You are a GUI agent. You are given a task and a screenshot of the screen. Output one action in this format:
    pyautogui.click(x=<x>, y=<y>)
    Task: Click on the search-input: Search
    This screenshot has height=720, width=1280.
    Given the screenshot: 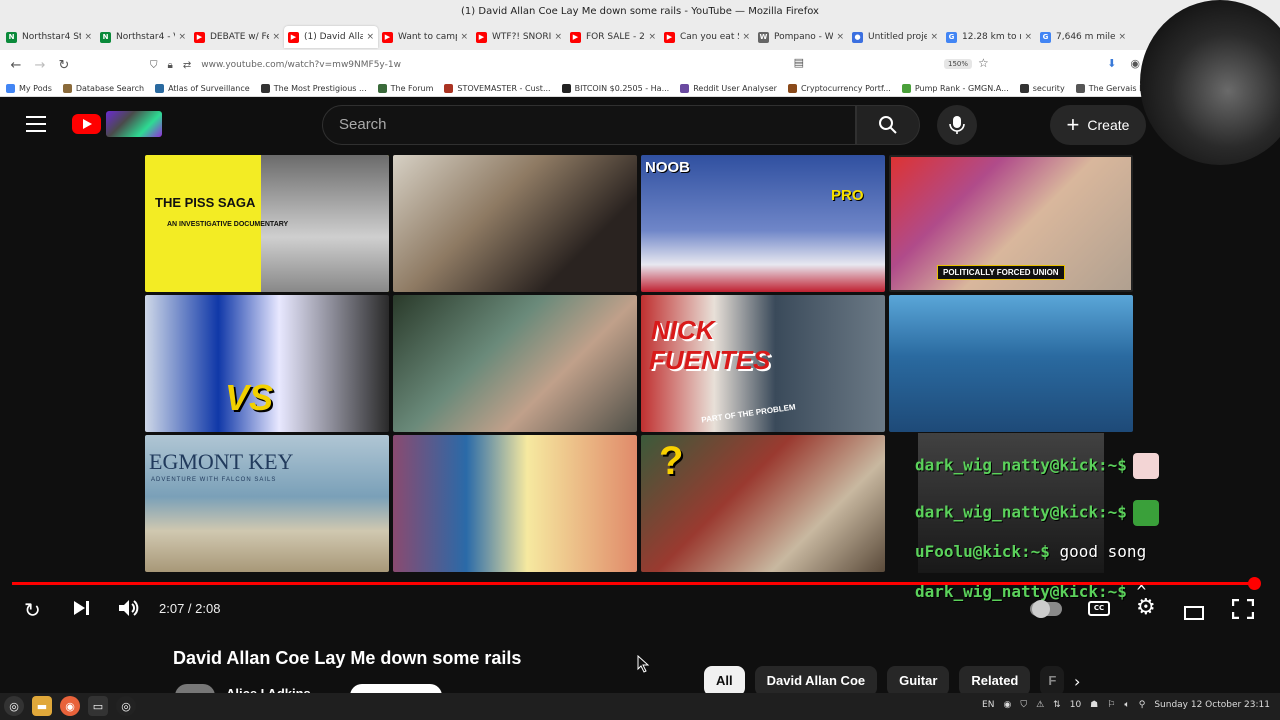 What is the action you would take?
    pyautogui.click(x=589, y=125)
    